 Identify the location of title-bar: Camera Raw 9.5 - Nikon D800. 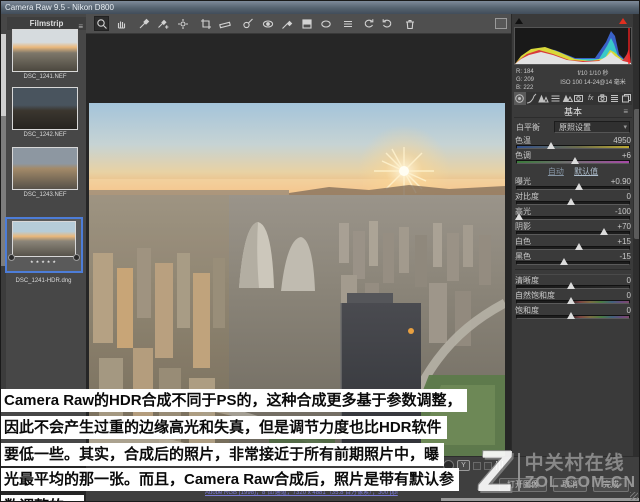
(320, 7).